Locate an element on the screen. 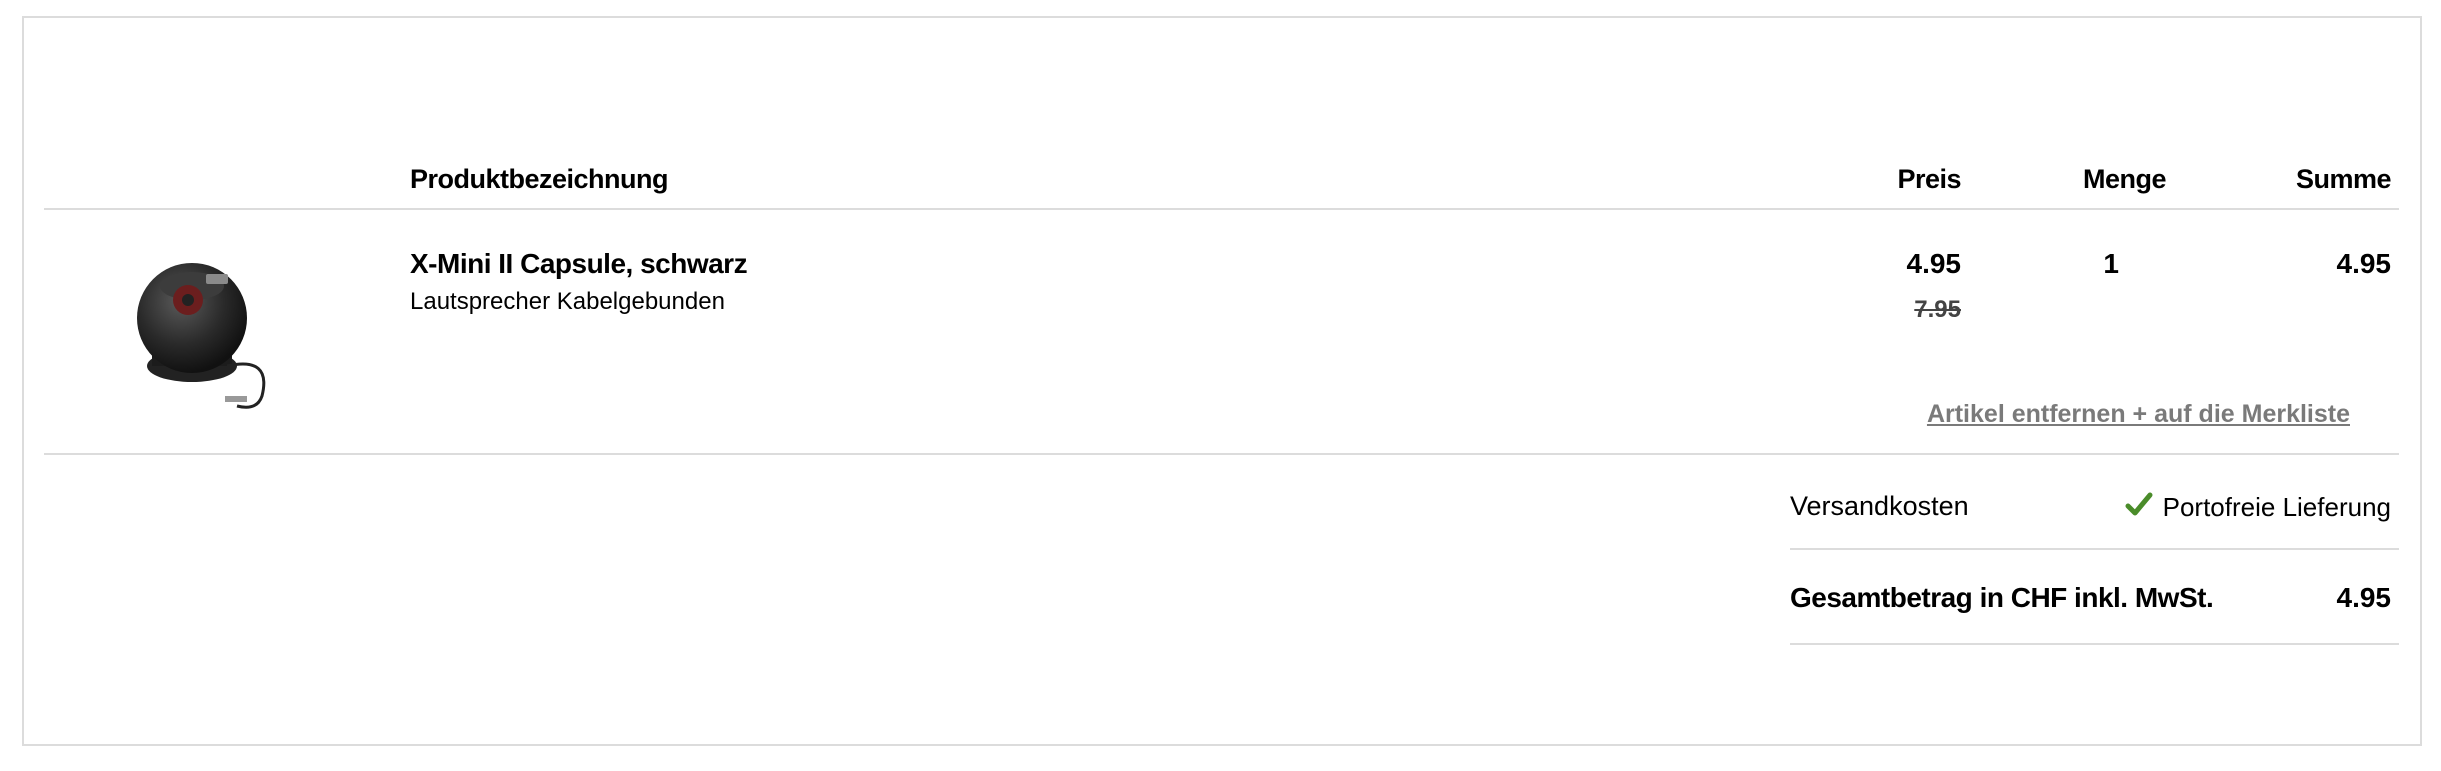 This screenshot has width=2441, height=771. check-icon is located at coordinates (2139, 505).